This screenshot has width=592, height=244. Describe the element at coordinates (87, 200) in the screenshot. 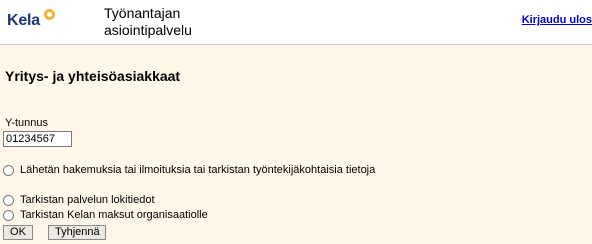

I see `option-label-log: Tarkistan palvelun lokitiedot` at that location.